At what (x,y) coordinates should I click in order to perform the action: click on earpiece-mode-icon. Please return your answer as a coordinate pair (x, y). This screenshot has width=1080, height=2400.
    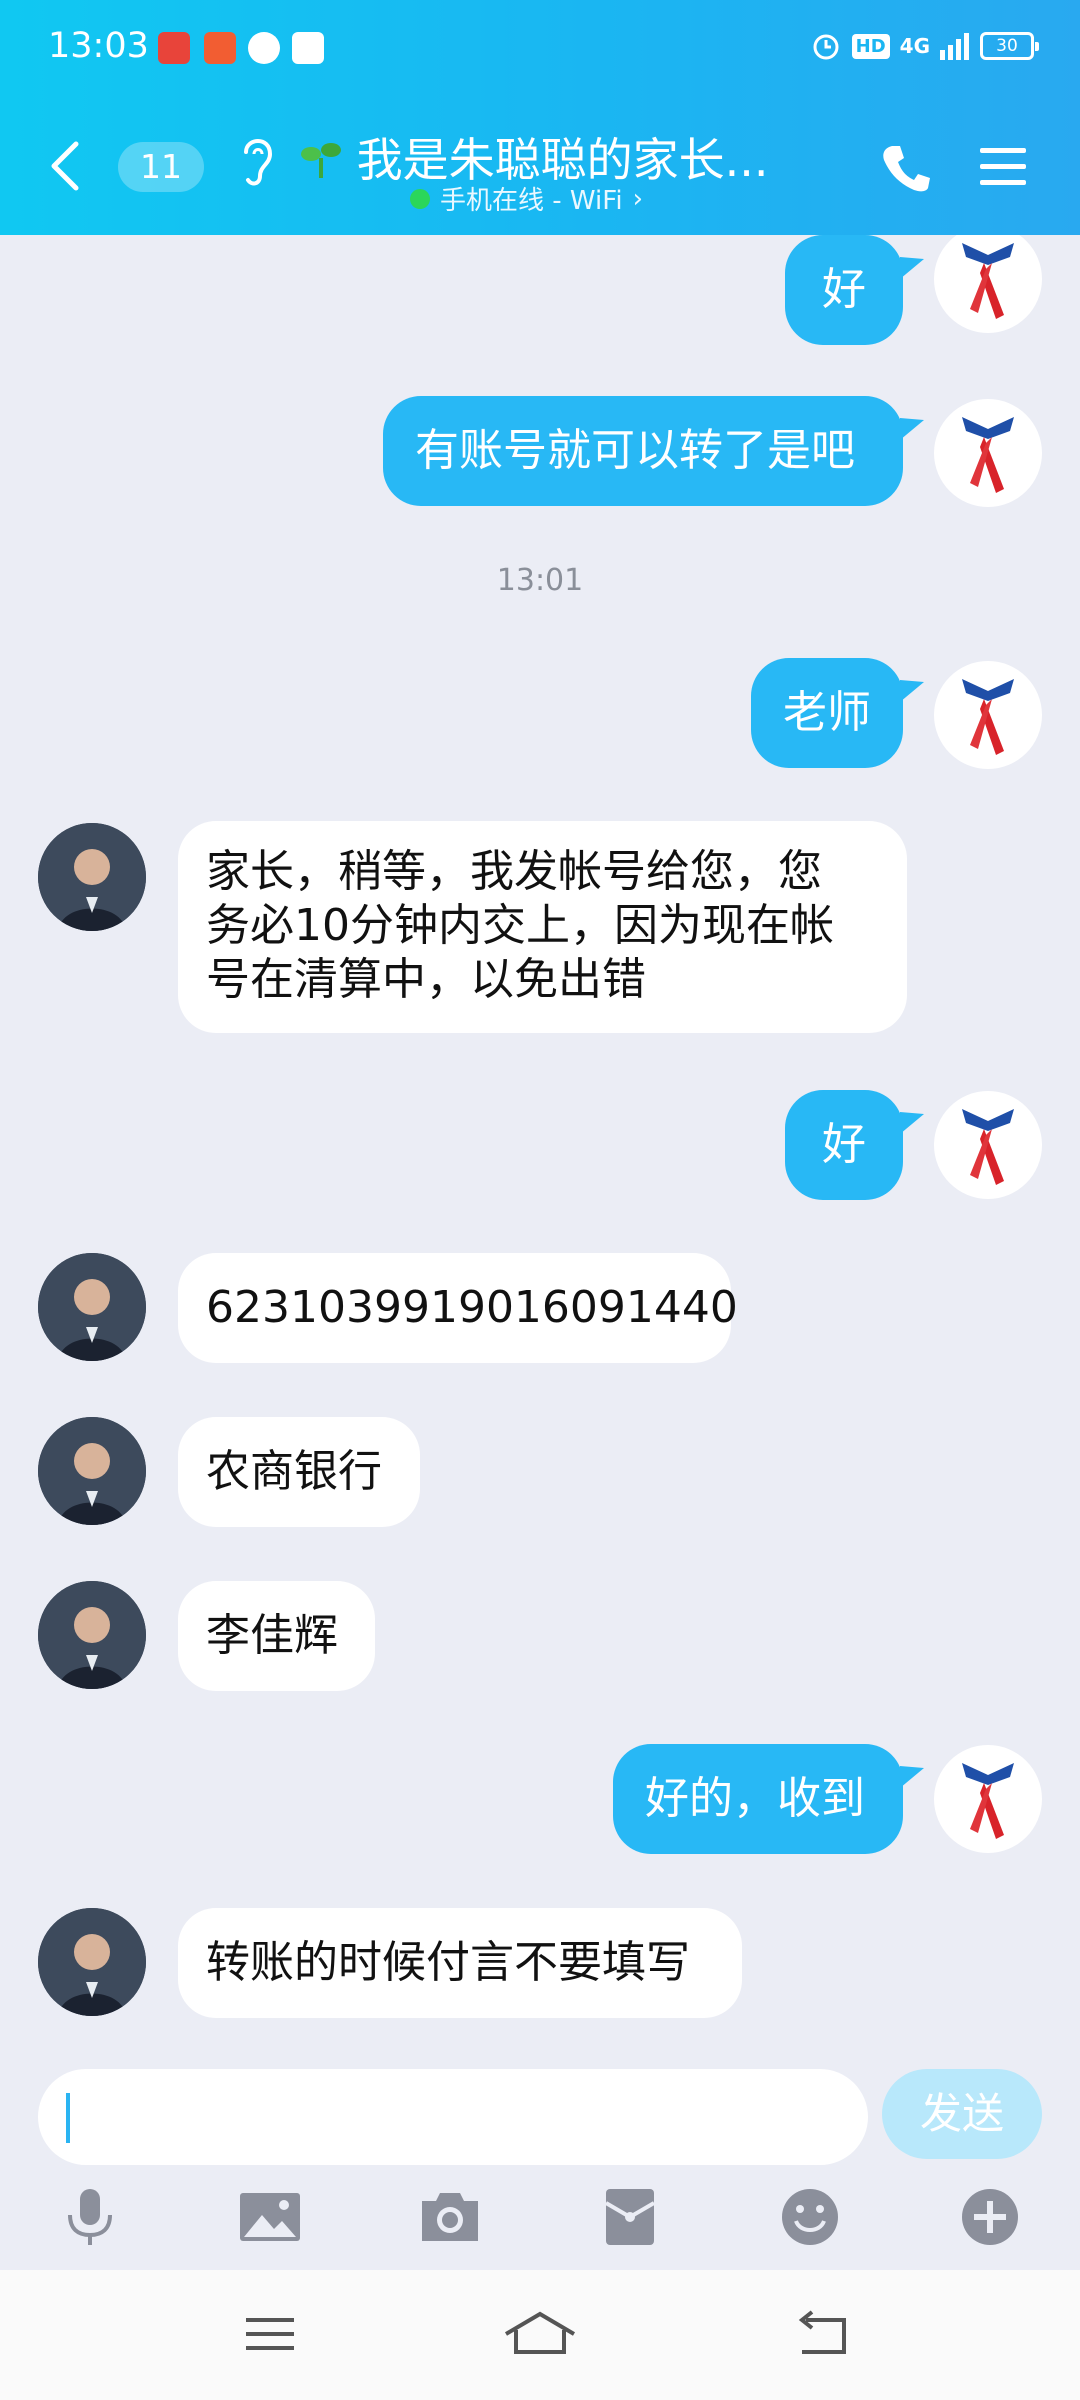
    Looking at the image, I should click on (258, 160).